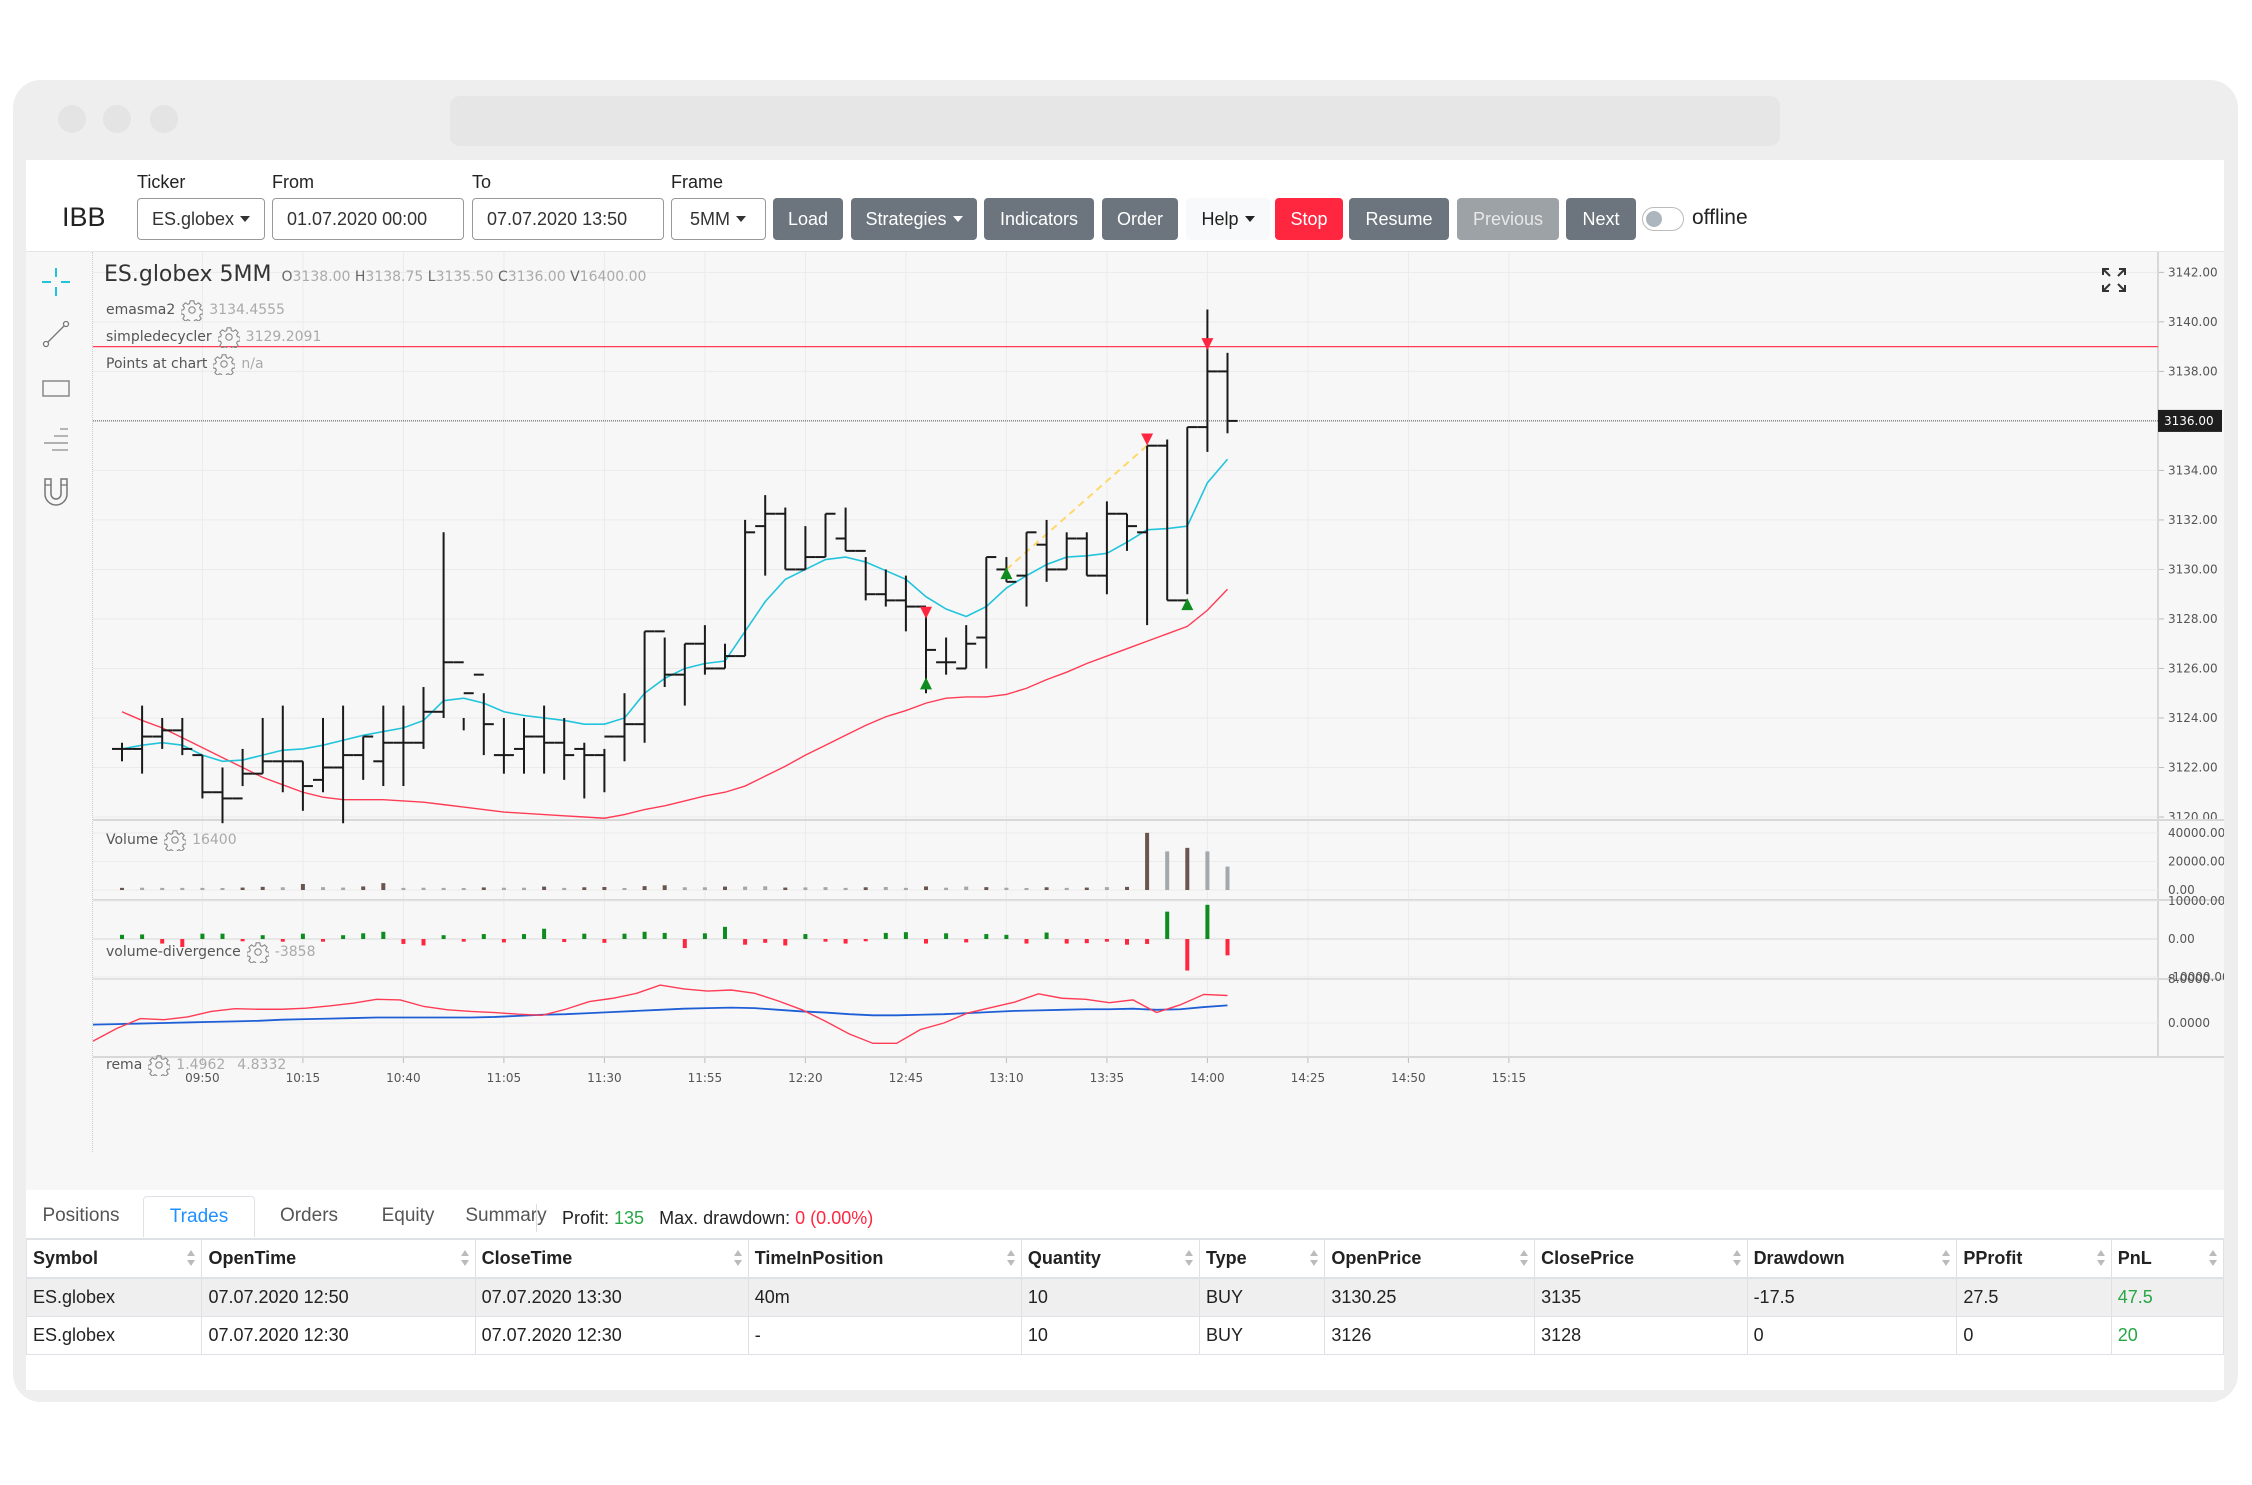 Image resolution: width=2252 pixels, height=1485 pixels. I want to click on magnet-icon, so click(56, 492).